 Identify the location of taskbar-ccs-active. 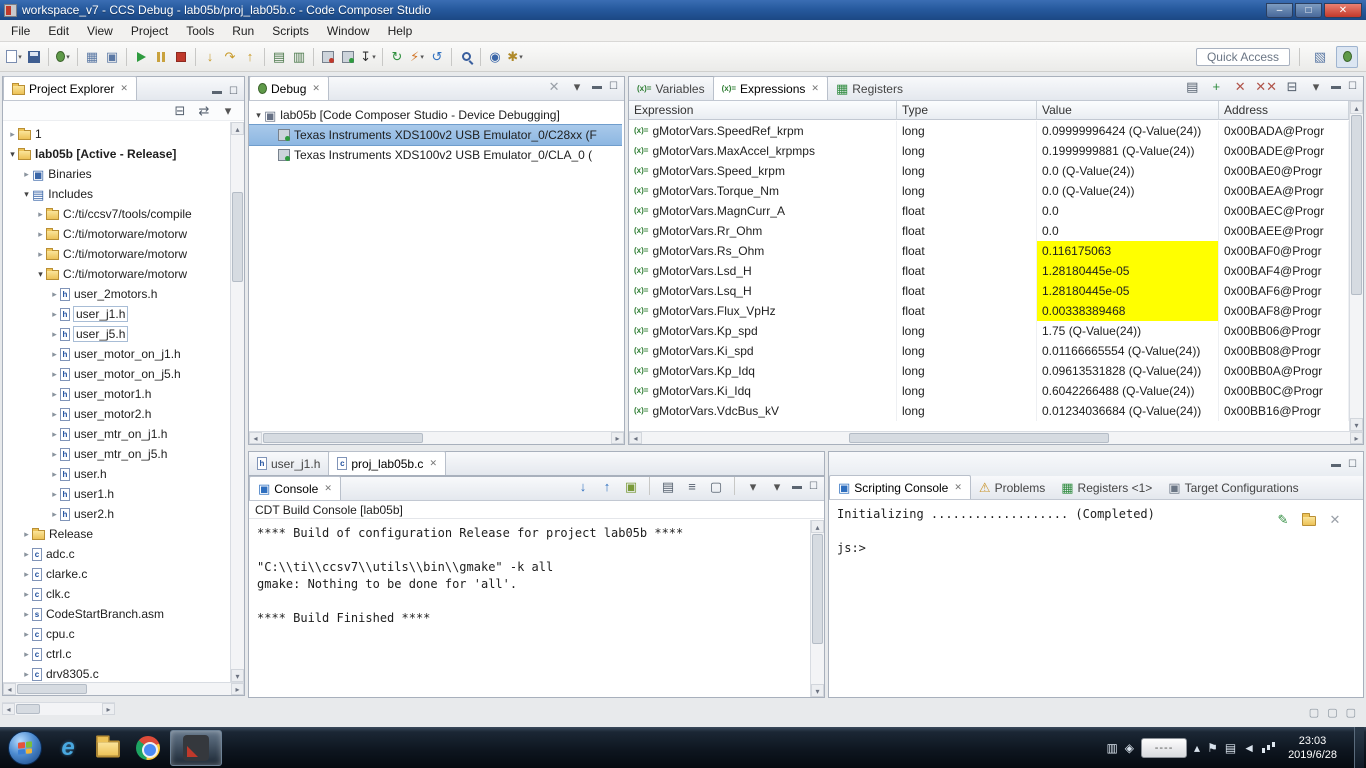
(196, 747).